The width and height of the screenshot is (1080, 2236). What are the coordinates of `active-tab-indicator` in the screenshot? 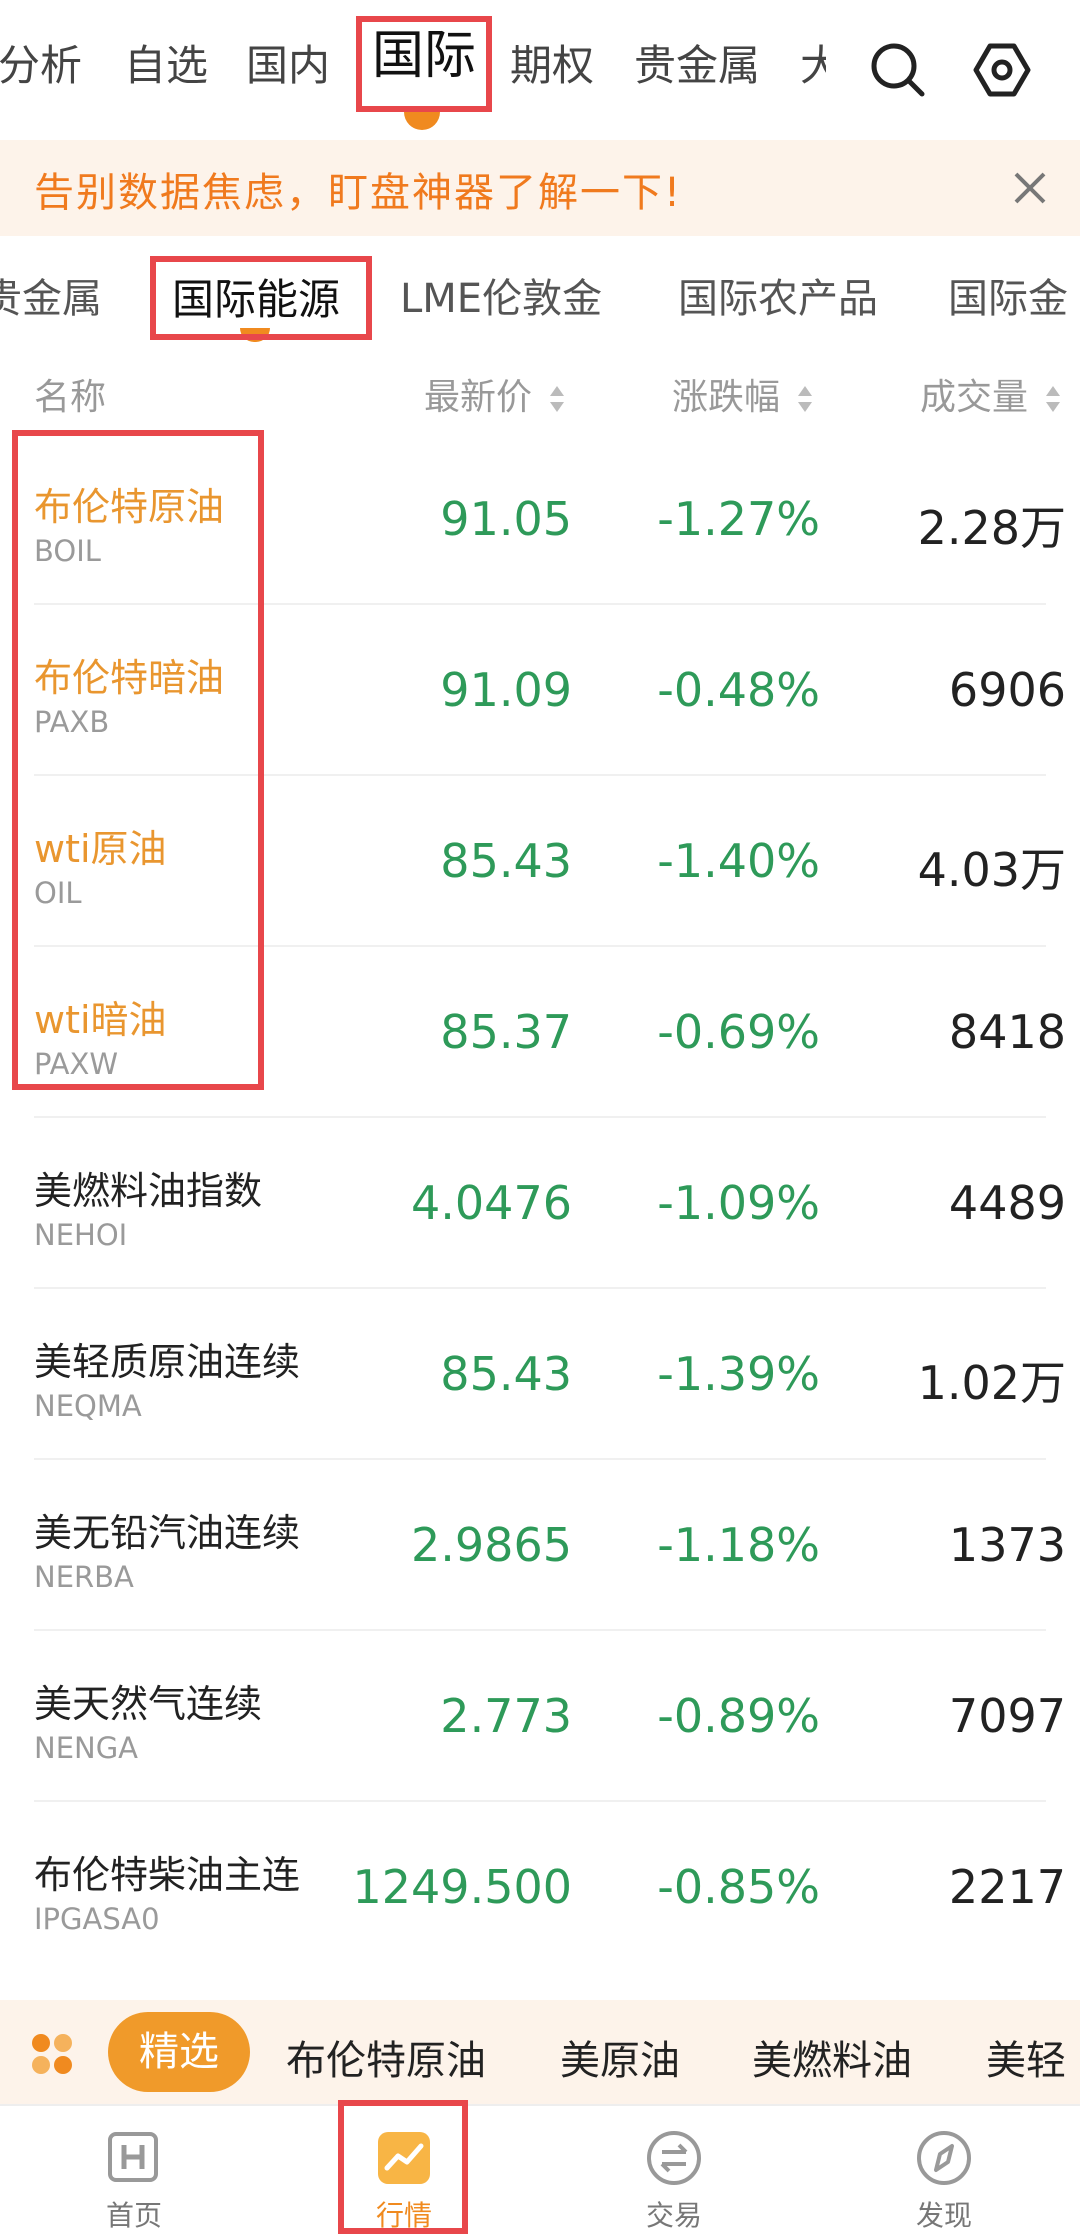 It's located at (422, 121).